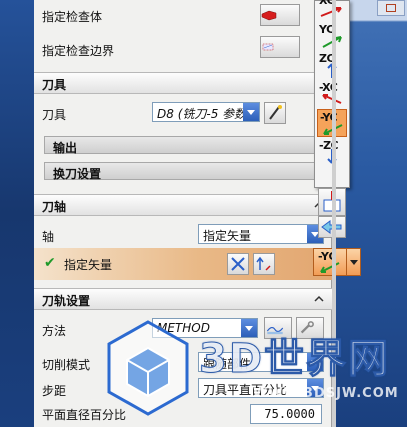 The height and width of the screenshot is (427, 407). I want to click on section-tool-header: 刀具, so click(183, 83).